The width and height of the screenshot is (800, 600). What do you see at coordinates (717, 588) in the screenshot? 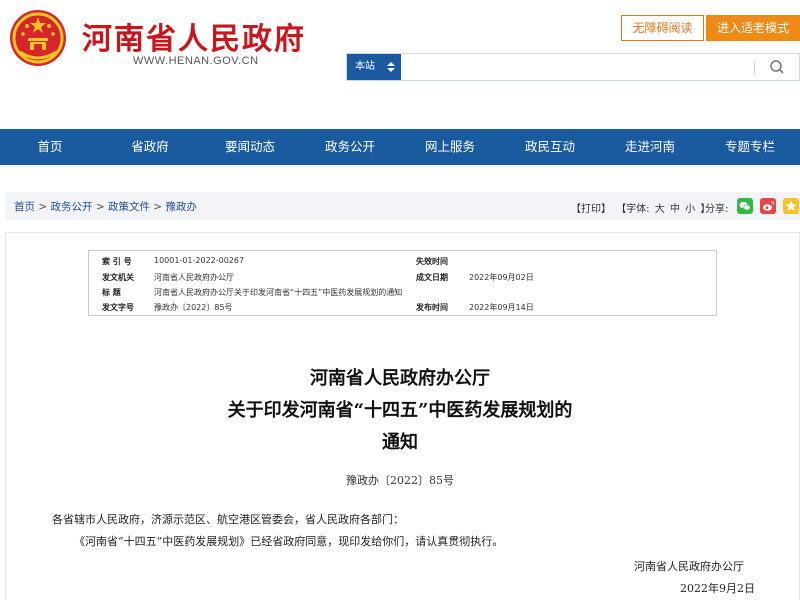
I see `document-date: 2022年9月2日` at bounding box center [717, 588].